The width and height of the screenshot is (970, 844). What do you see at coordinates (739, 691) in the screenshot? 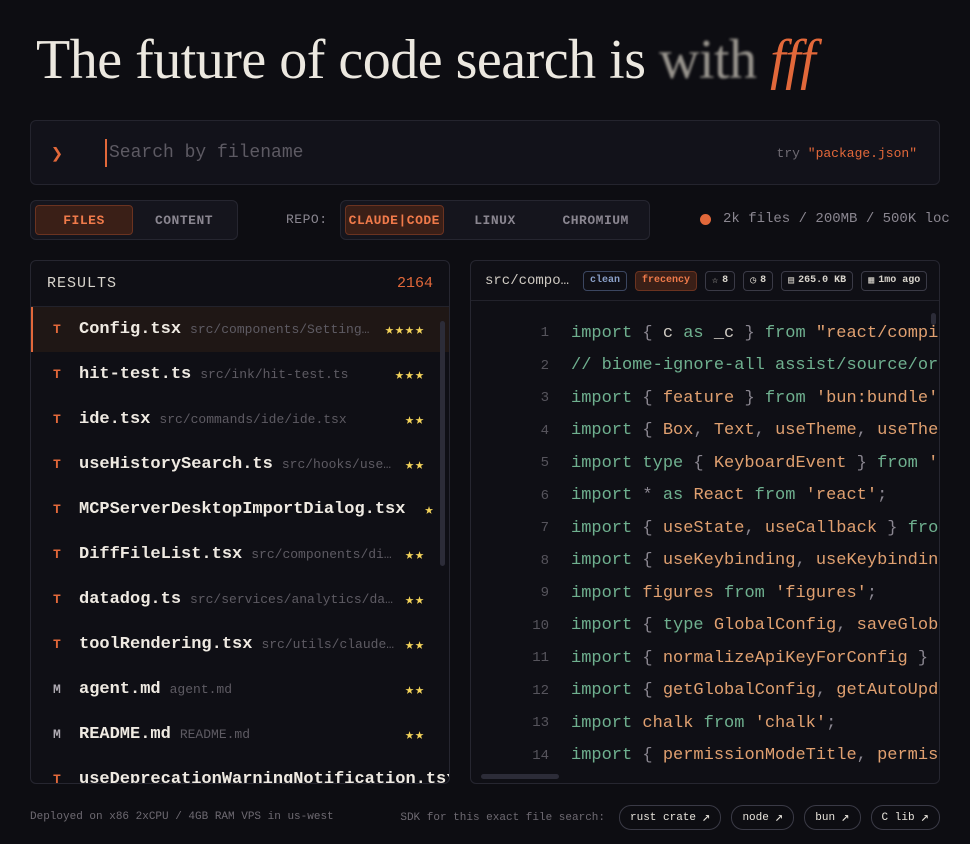
I see `code-token: getGlobalConfig` at bounding box center [739, 691].